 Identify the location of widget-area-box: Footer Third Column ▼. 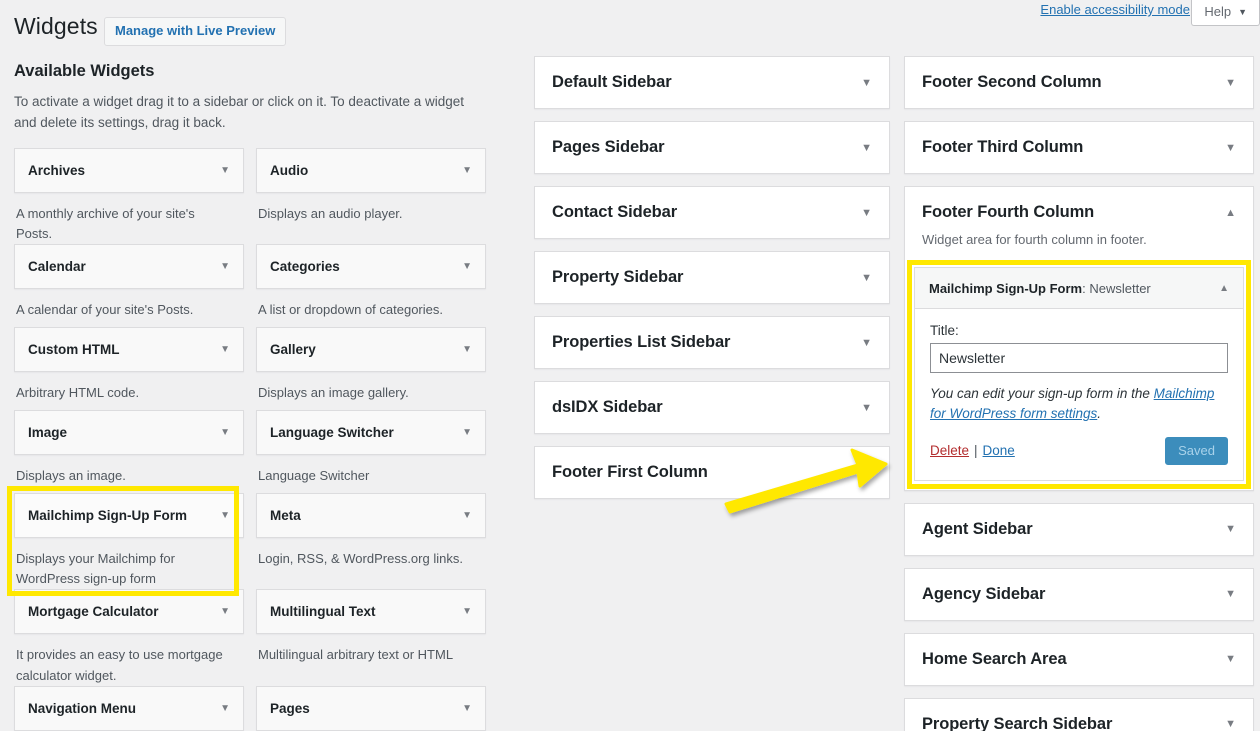
(1079, 147).